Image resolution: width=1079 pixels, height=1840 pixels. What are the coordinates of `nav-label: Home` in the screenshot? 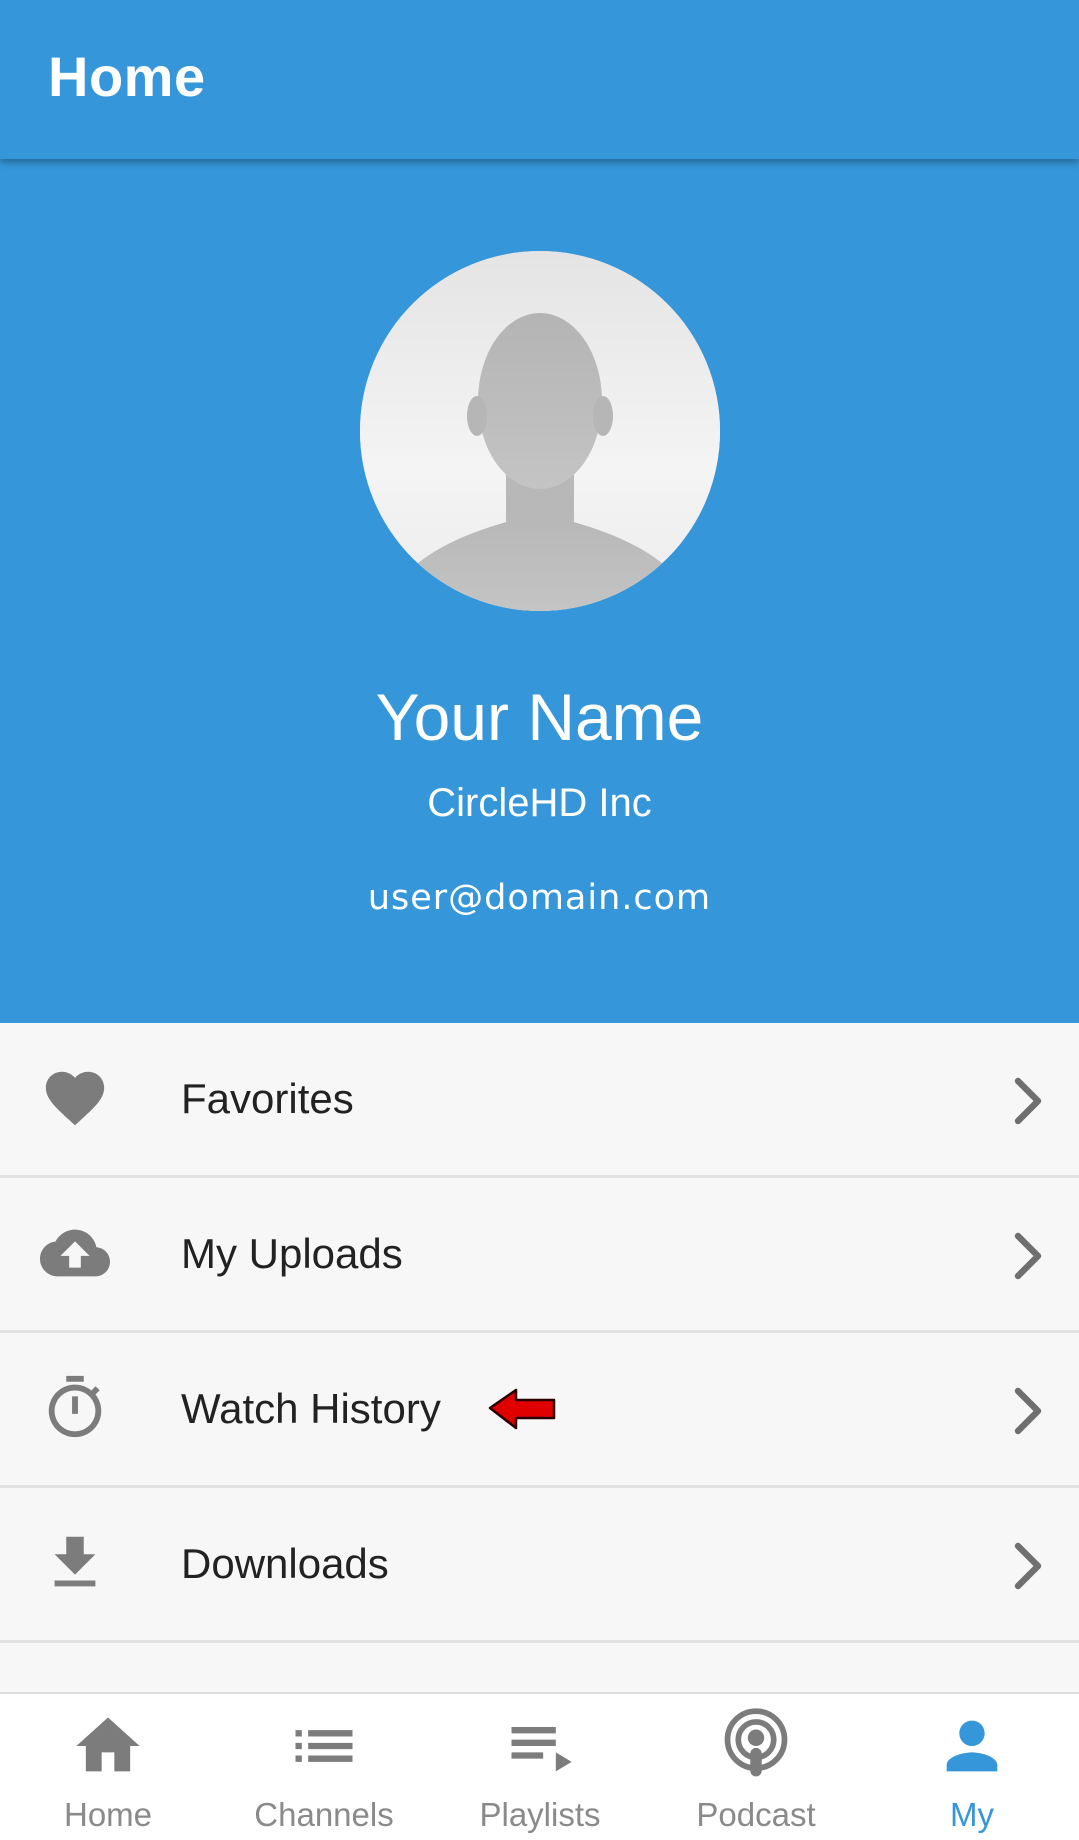 It's located at (108, 1814).